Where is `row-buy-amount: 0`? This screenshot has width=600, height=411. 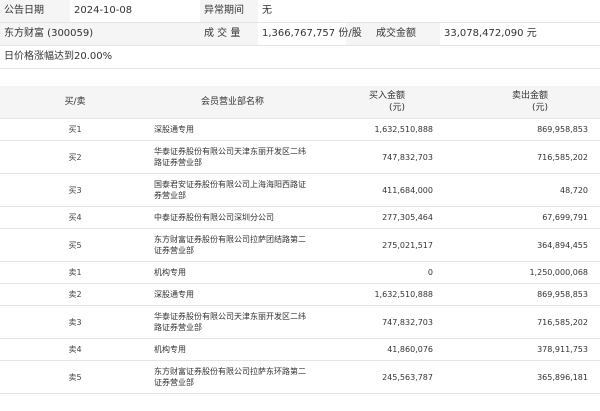 row-buy-amount: 0 is located at coordinates (380, 272).